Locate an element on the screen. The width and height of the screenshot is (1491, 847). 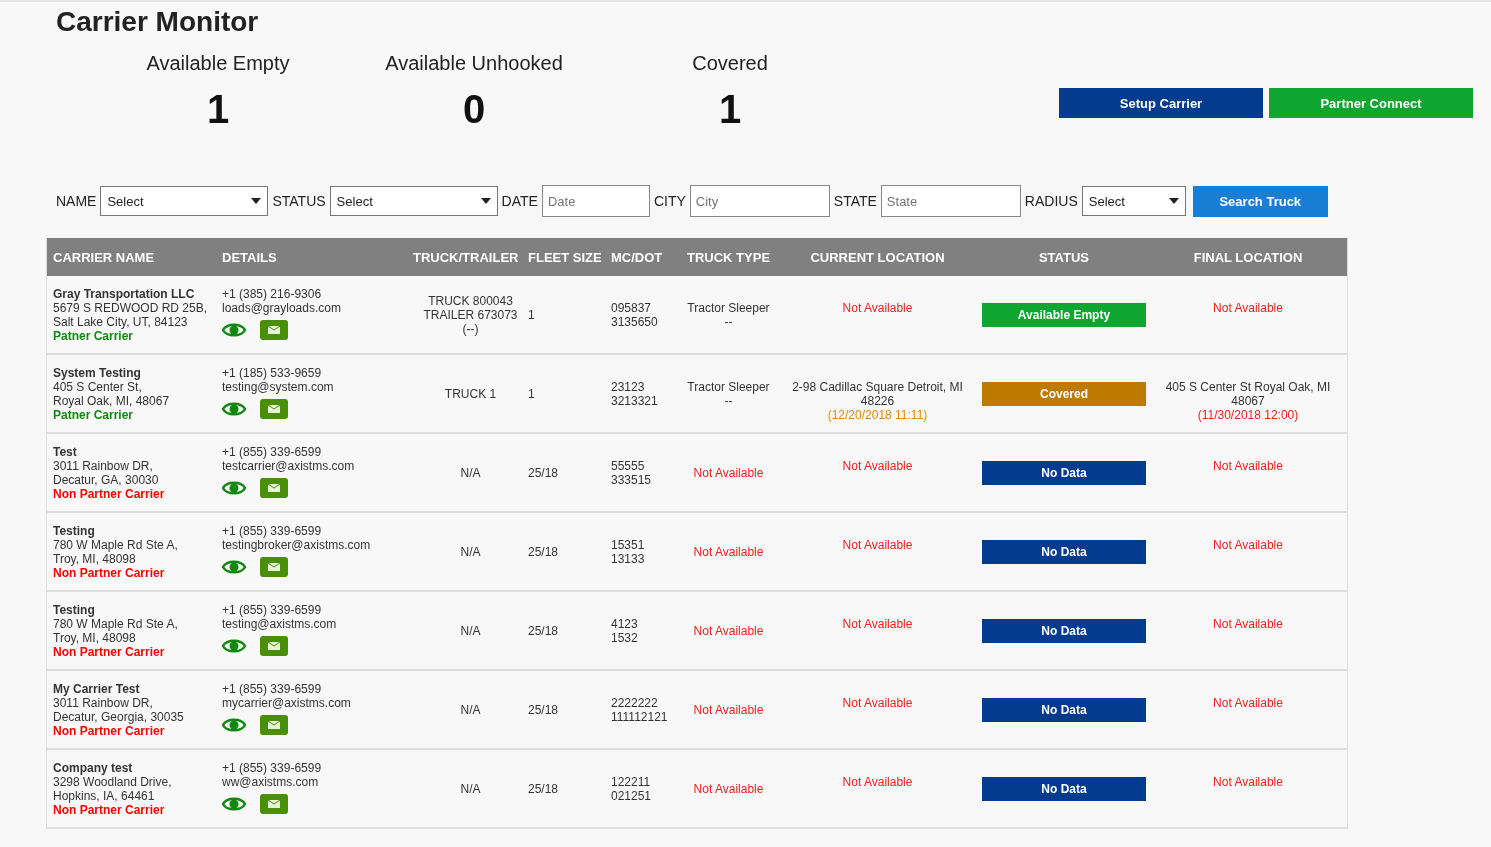
mc-dot-number: 122211 is located at coordinates (631, 781).